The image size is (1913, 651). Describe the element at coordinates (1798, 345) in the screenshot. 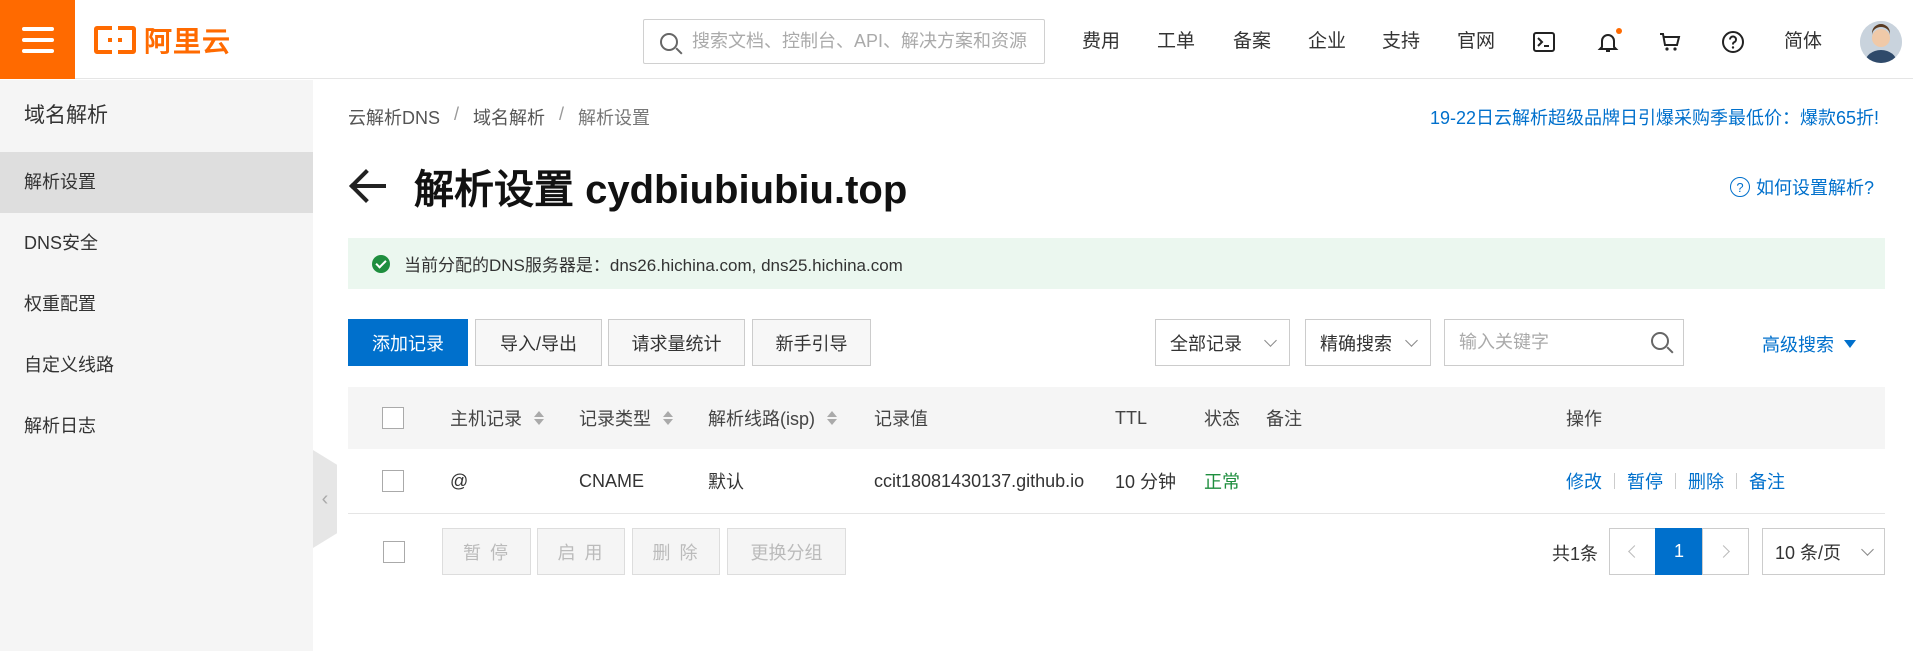

I see `advanced-search-label: 高级搜索` at that location.